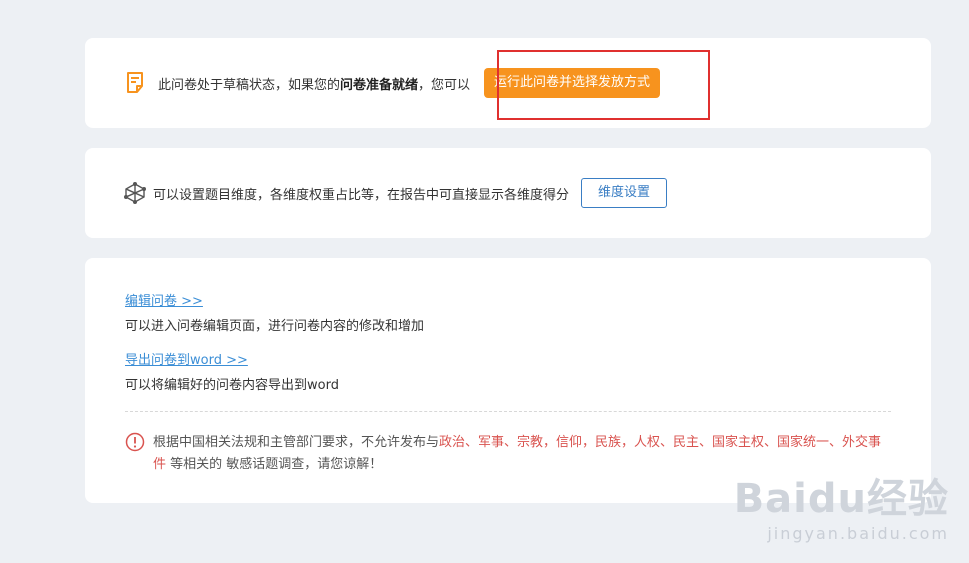 This screenshot has height=563, width=969. Describe the element at coordinates (508, 411) in the screenshot. I see `divider` at that location.